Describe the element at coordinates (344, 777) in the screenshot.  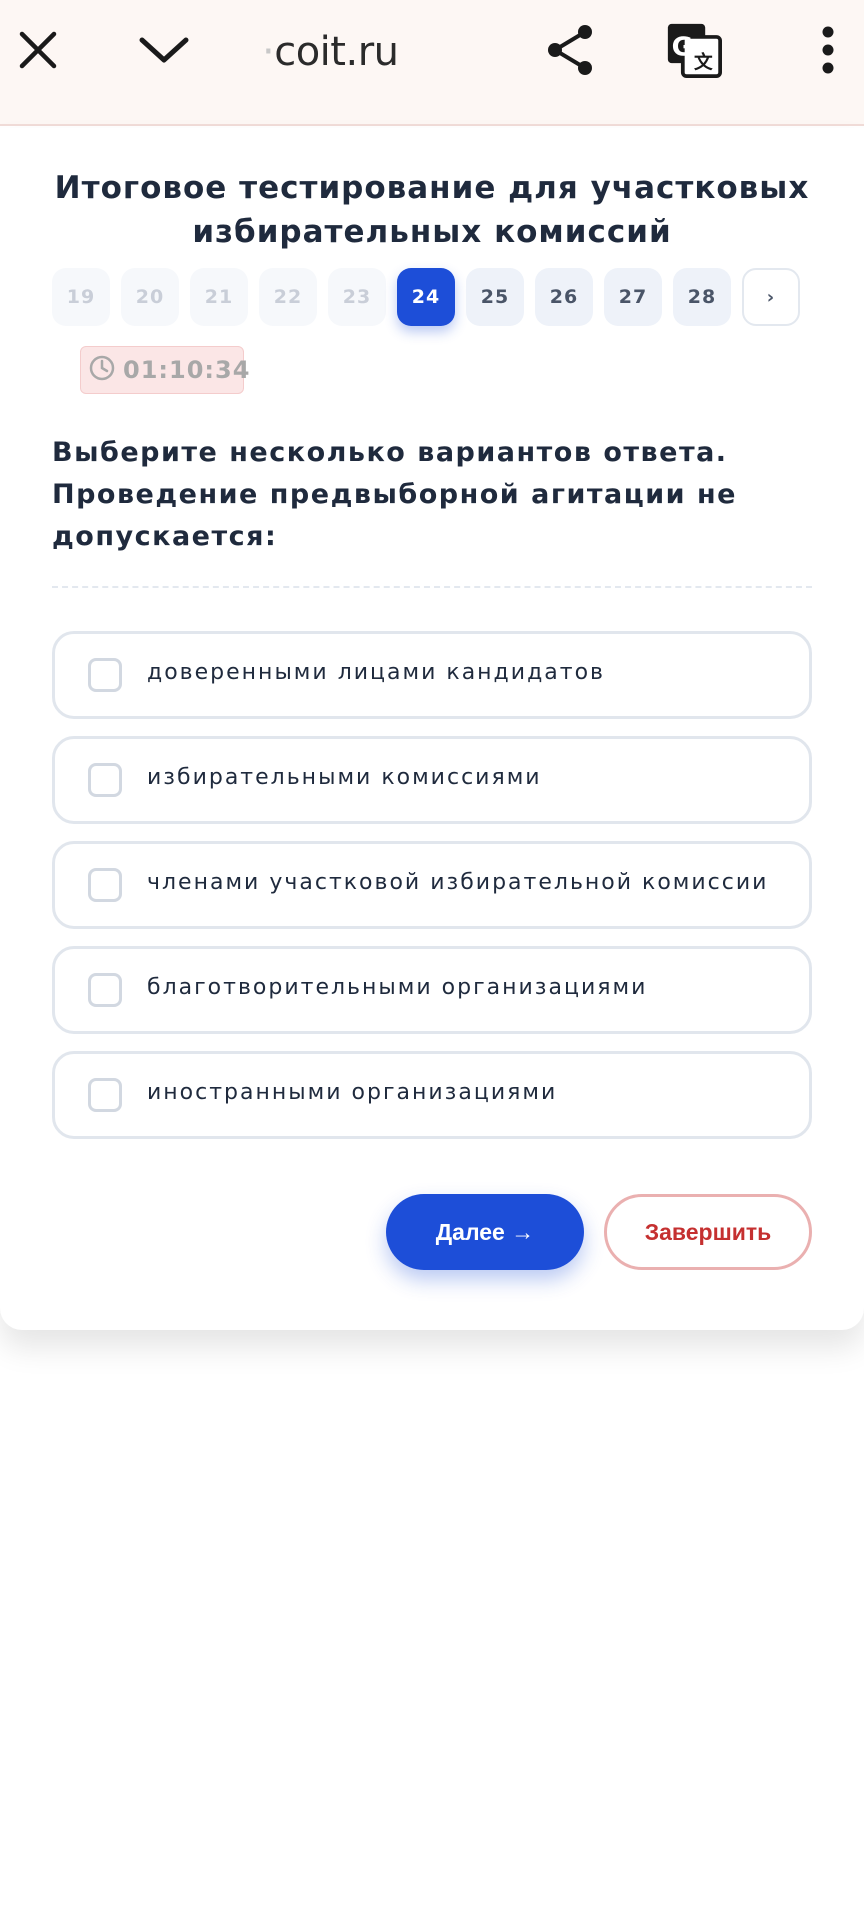
I see `answer-option-label: избирательными комиссиями` at that location.